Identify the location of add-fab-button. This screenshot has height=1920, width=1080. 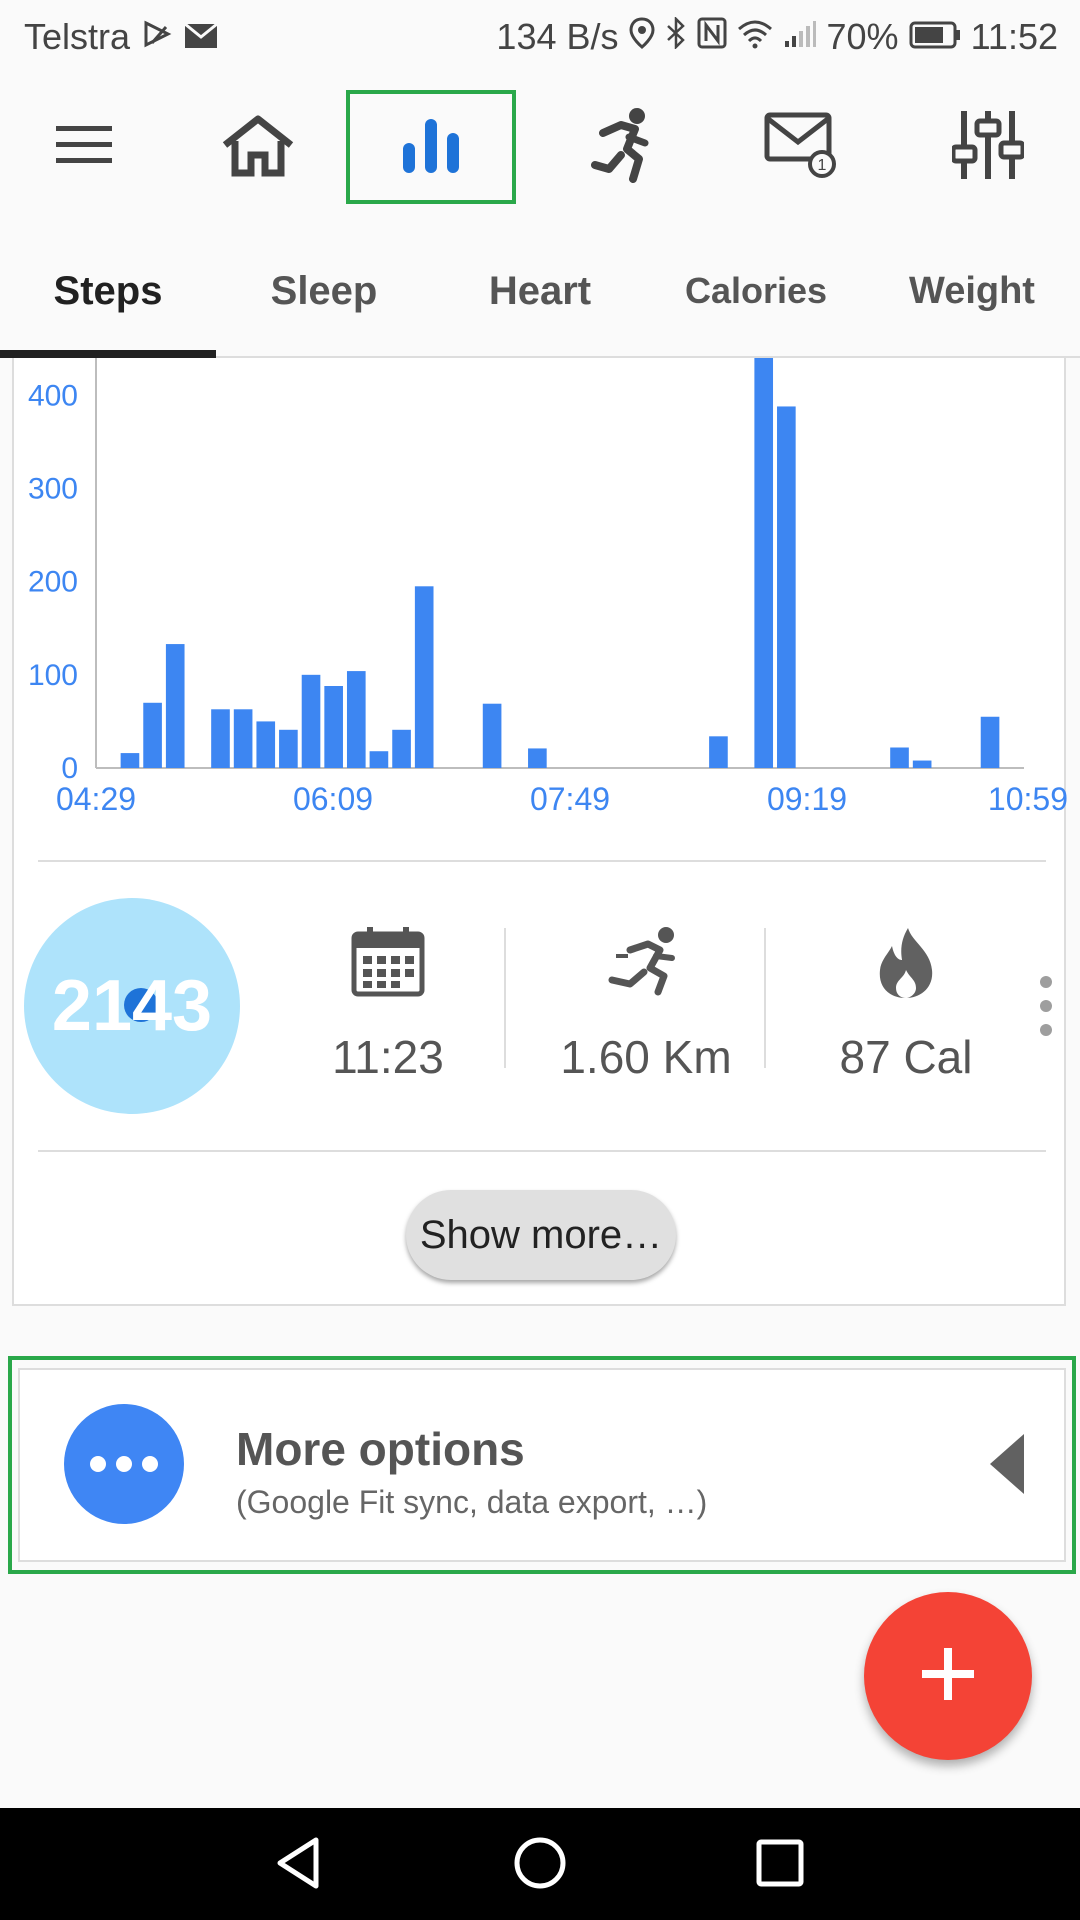
(948, 1676).